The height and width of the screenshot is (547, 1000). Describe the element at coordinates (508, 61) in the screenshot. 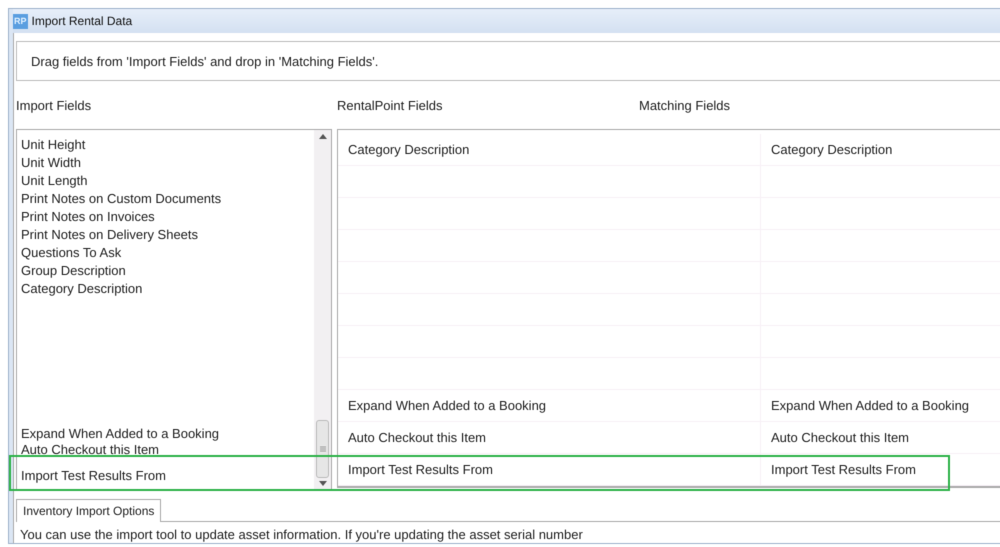

I see `instruction-text: Drag fields from 'Import Fields' and drop in 'Matching Fields'.` at that location.